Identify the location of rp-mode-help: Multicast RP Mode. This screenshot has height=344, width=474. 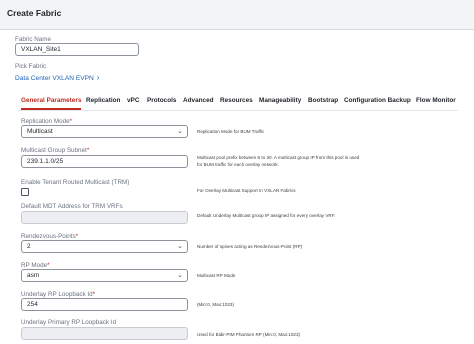
(216, 275).